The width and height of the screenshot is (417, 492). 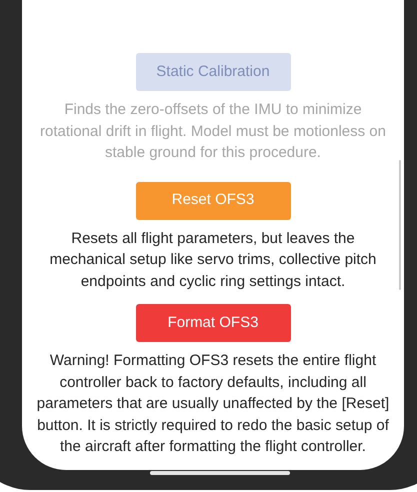 I want to click on action-description: Finds the zero-offsets of the IMU to minimize rotational drift in flight. Model must be motionless on stable ground for this procedure., so click(x=212, y=131).